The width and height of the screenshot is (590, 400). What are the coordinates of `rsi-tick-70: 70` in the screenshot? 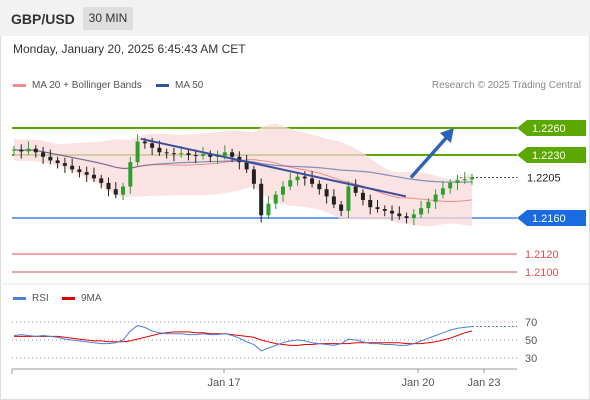 It's located at (531, 323).